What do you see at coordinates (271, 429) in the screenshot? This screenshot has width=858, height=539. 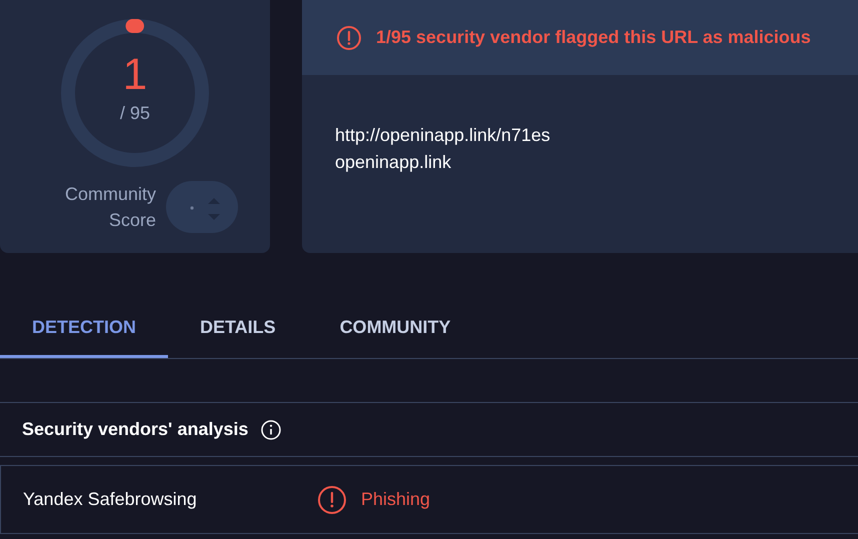 I see `info-icon` at bounding box center [271, 429].